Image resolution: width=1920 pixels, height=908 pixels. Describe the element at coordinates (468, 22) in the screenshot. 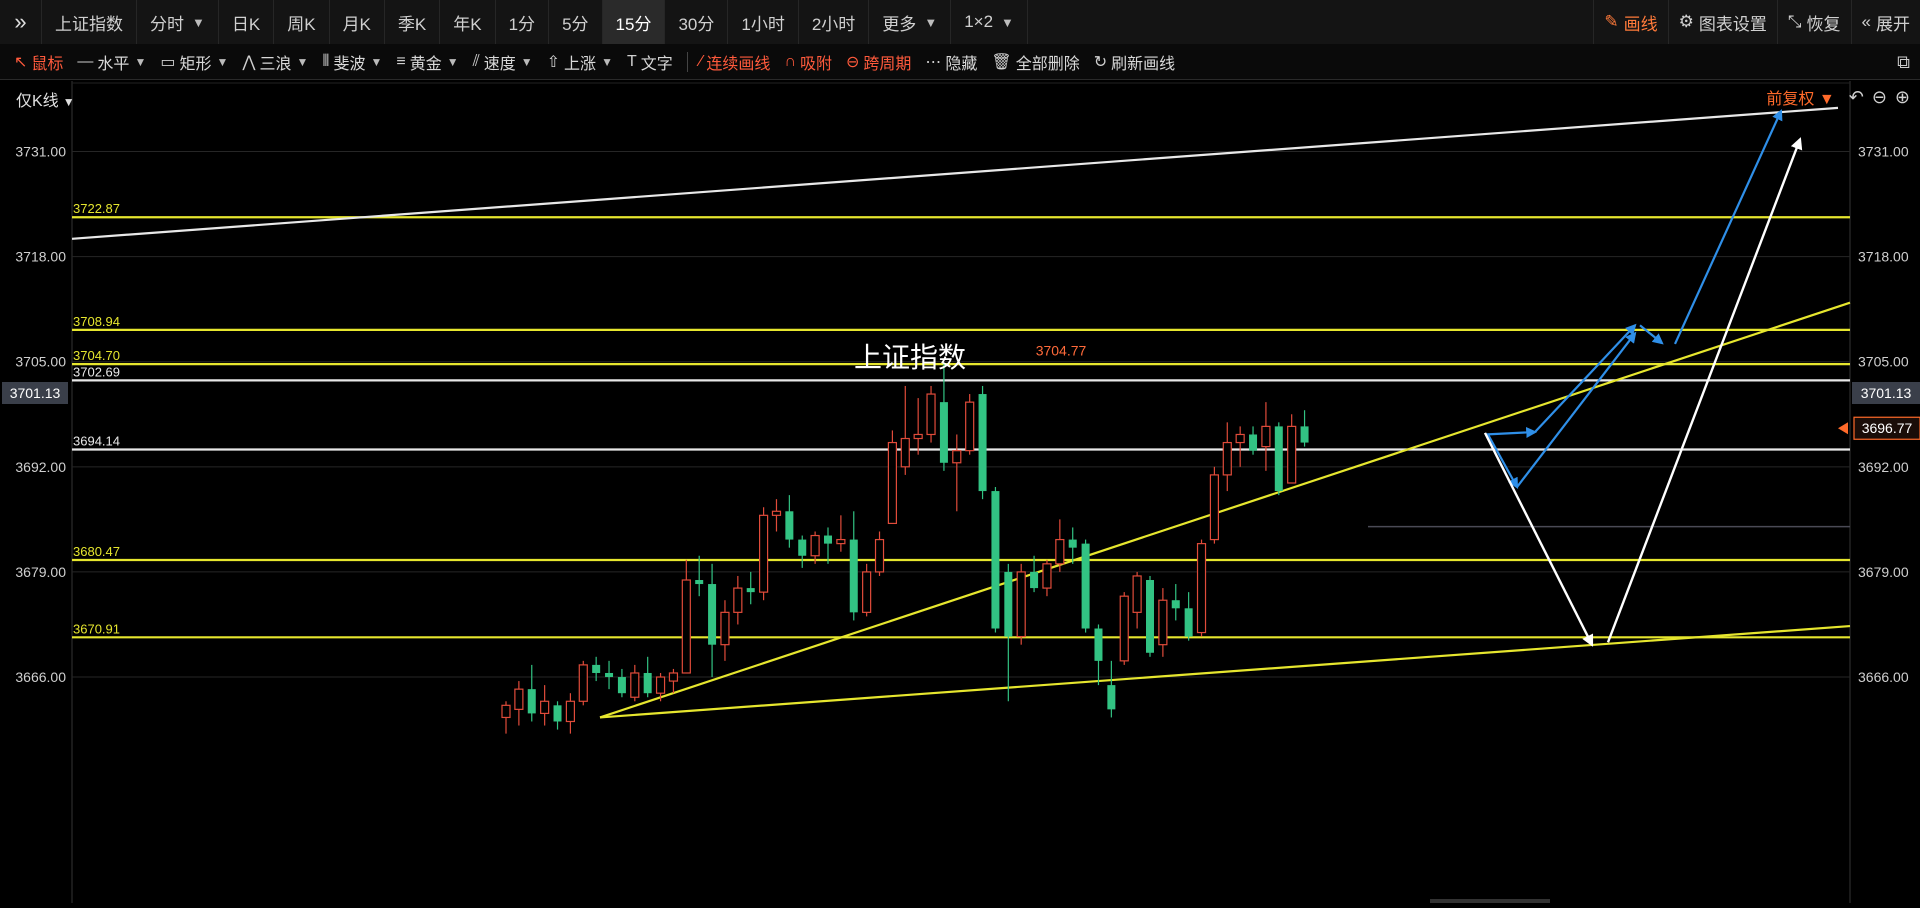

I see `tab-yearly: 年K` at that location.